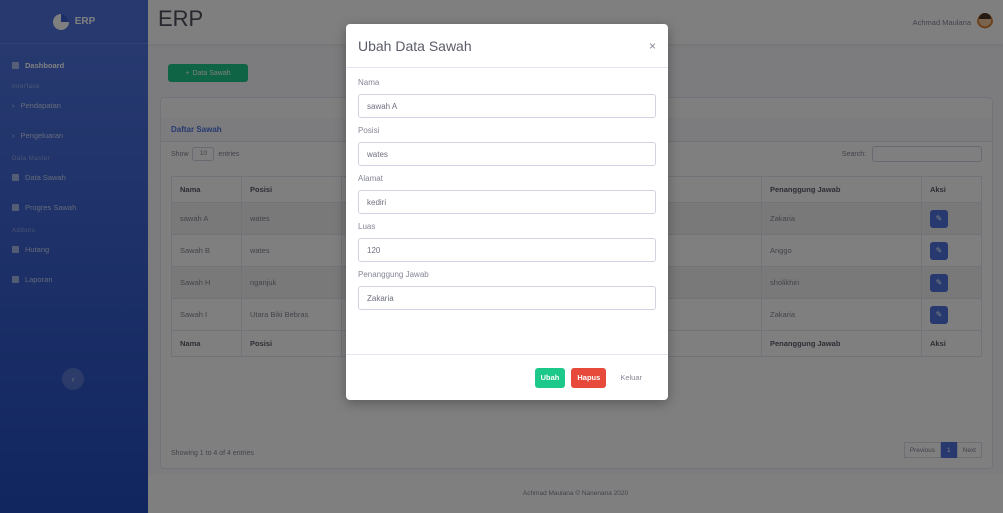  I want to click on keluar-button: Keluar, so click(630, 378).